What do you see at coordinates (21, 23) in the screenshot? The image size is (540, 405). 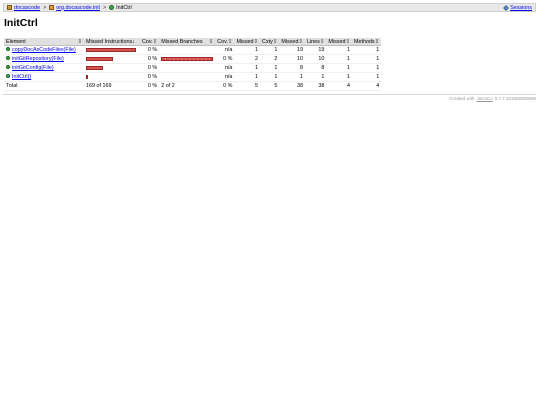 I see `page-title: InitCtrl` at bounding box center [21, 23].